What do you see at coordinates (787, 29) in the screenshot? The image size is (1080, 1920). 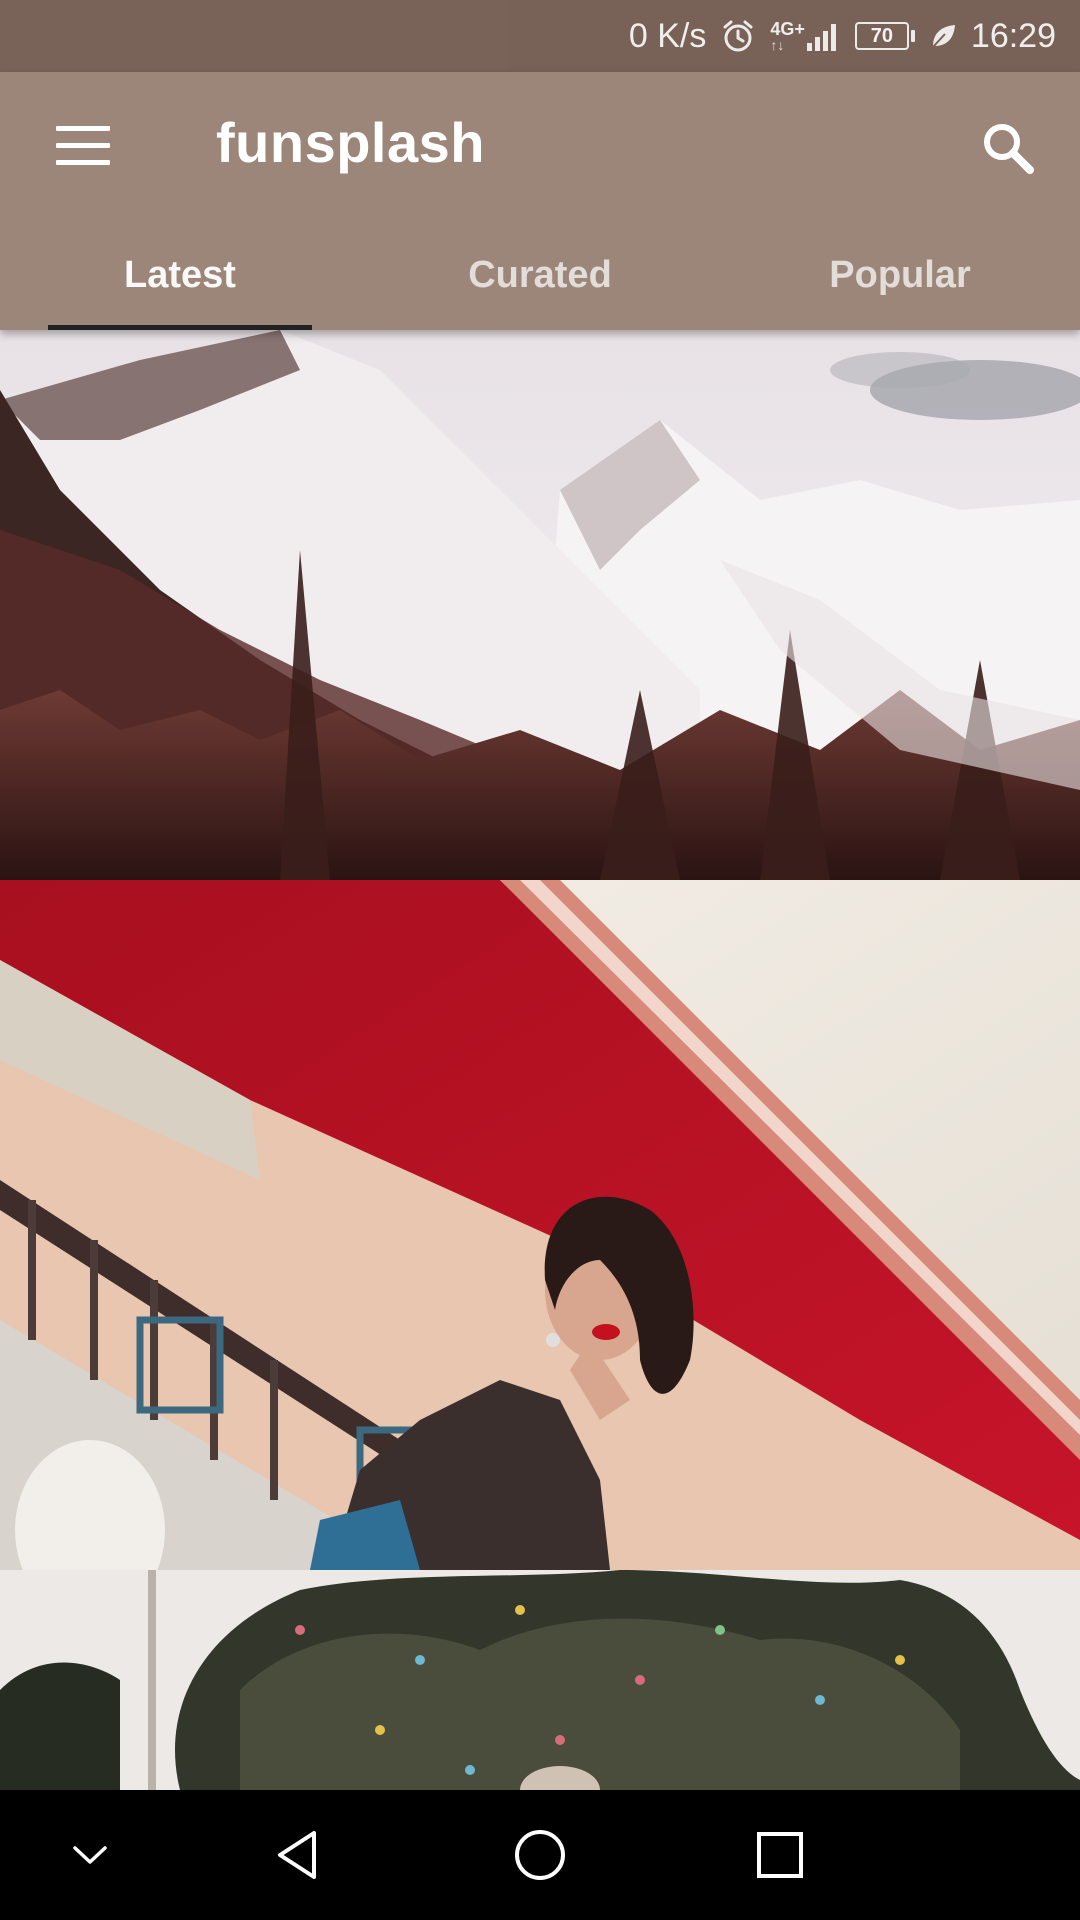 I see `signal-label: 4G+` at bounding box center [787, 29].